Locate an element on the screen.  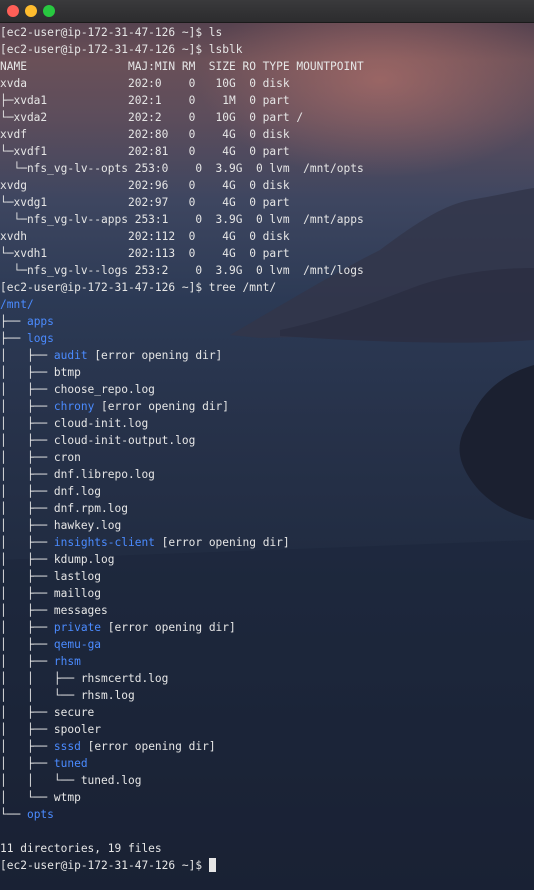
terminal-line: │ │ ├── rhsmcertd.log is located at coordinates (267, 678).